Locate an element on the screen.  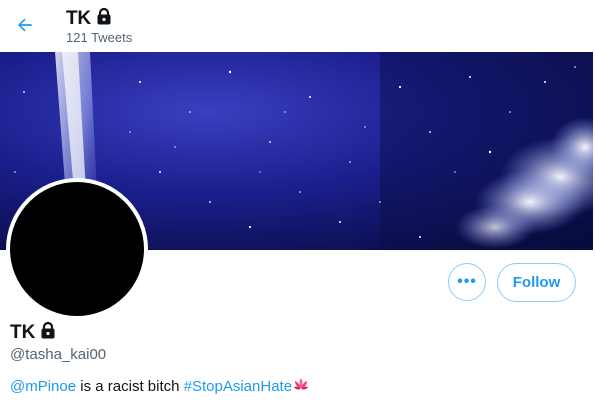
arrow-left-icon is located at coordinates (25, 25).